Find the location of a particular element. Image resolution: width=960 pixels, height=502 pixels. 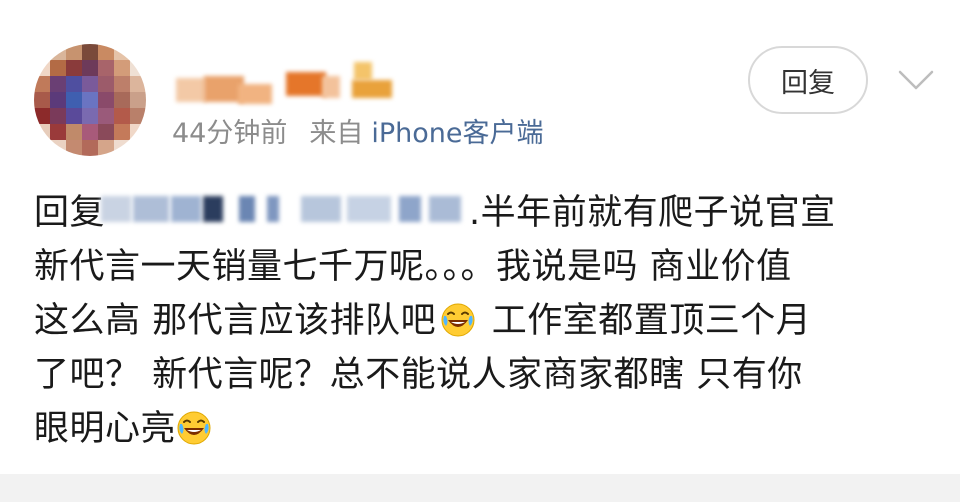

comment-line: 新代言一天销量七千万呢。。。我说是吗 商业价值 is located at coordinates (413, 267).